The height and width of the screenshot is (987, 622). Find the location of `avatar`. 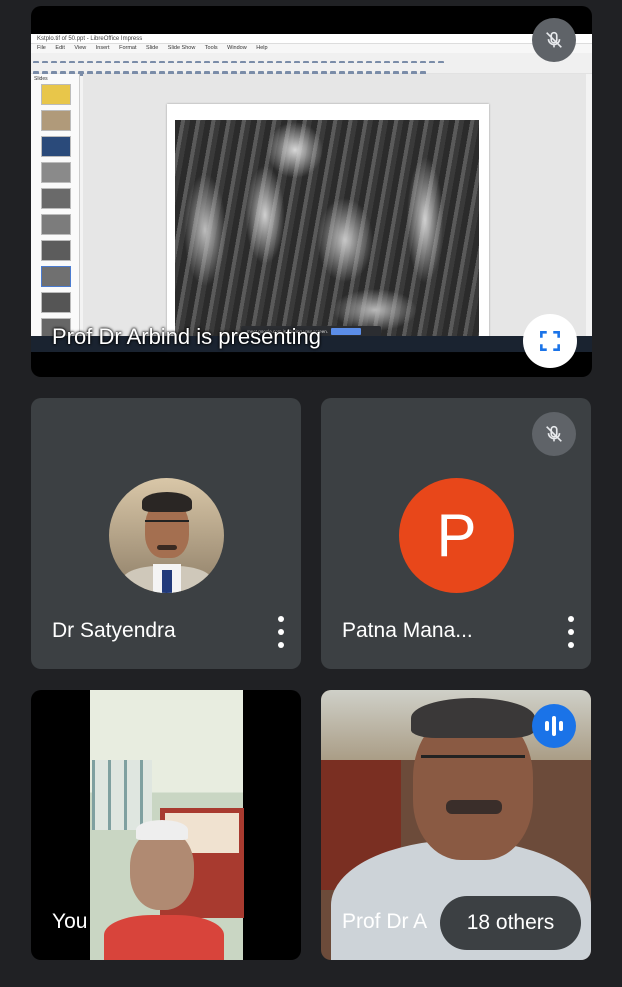

avatar is located at coordinates (166, 535).